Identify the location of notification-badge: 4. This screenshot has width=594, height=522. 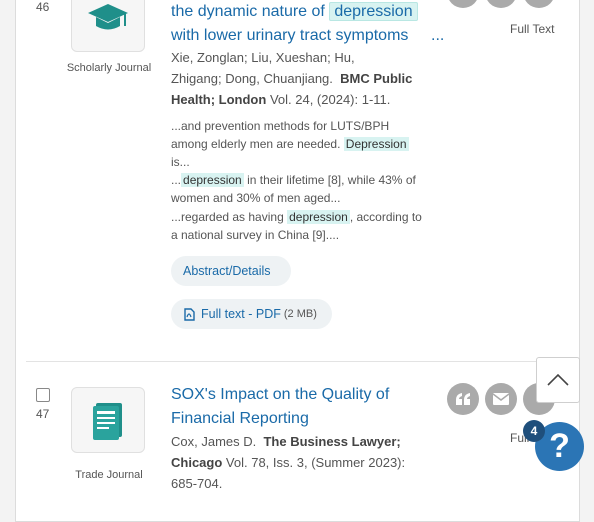
(534, 431).